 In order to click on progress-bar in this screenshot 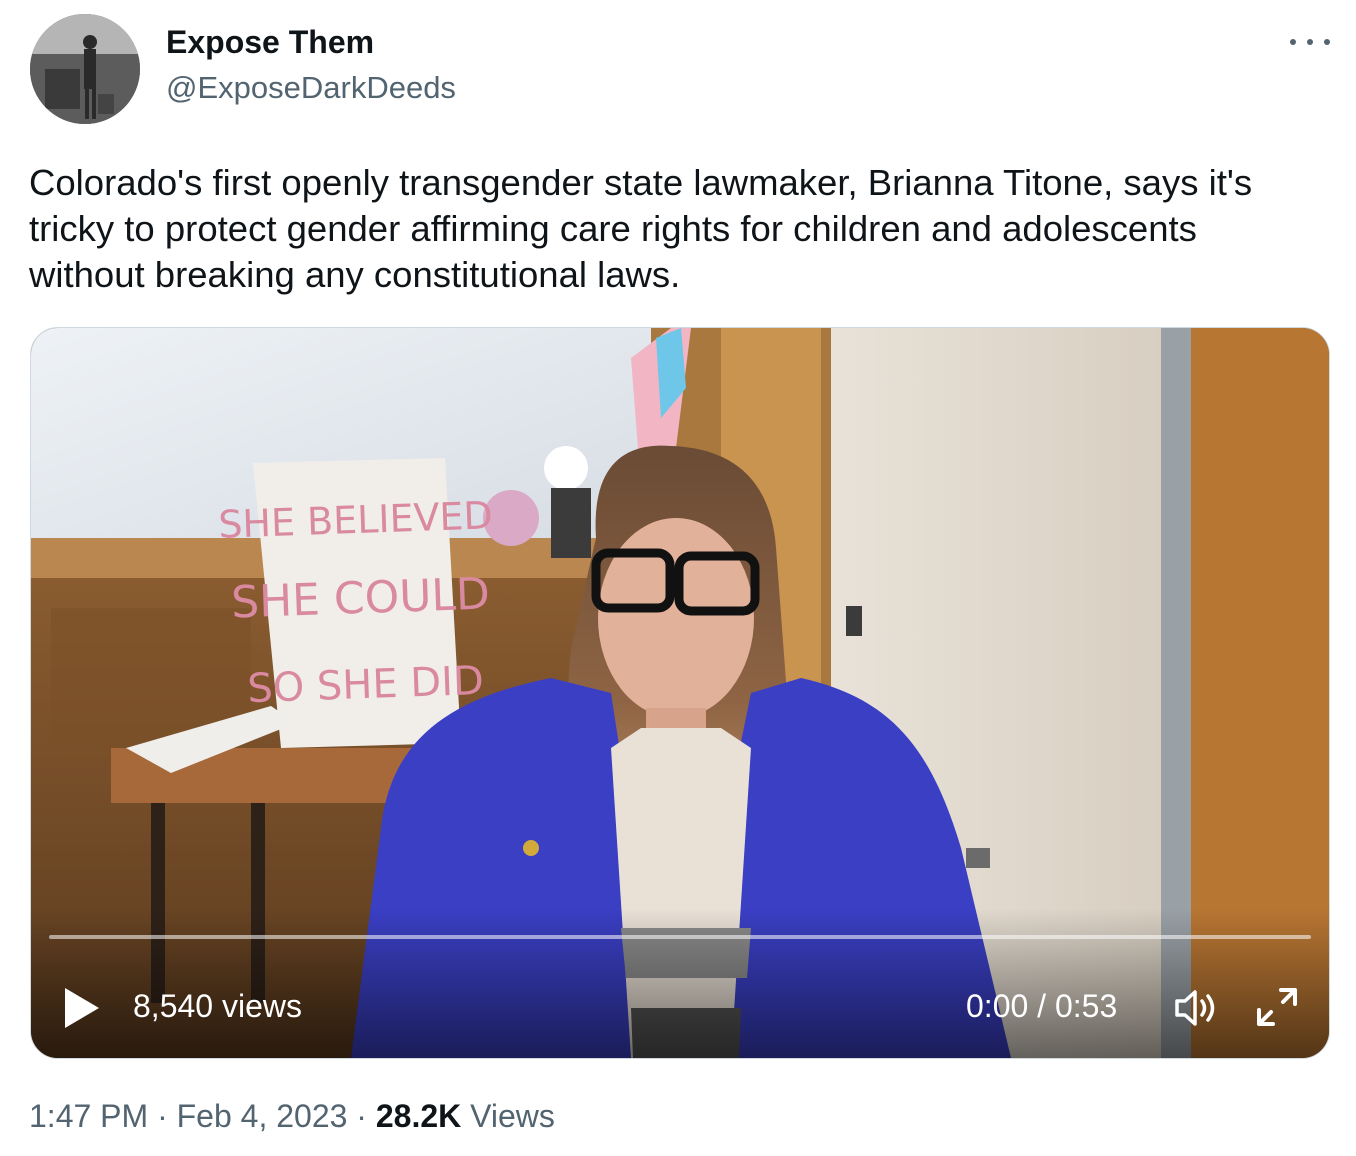, I will do `click(680, 937)`.